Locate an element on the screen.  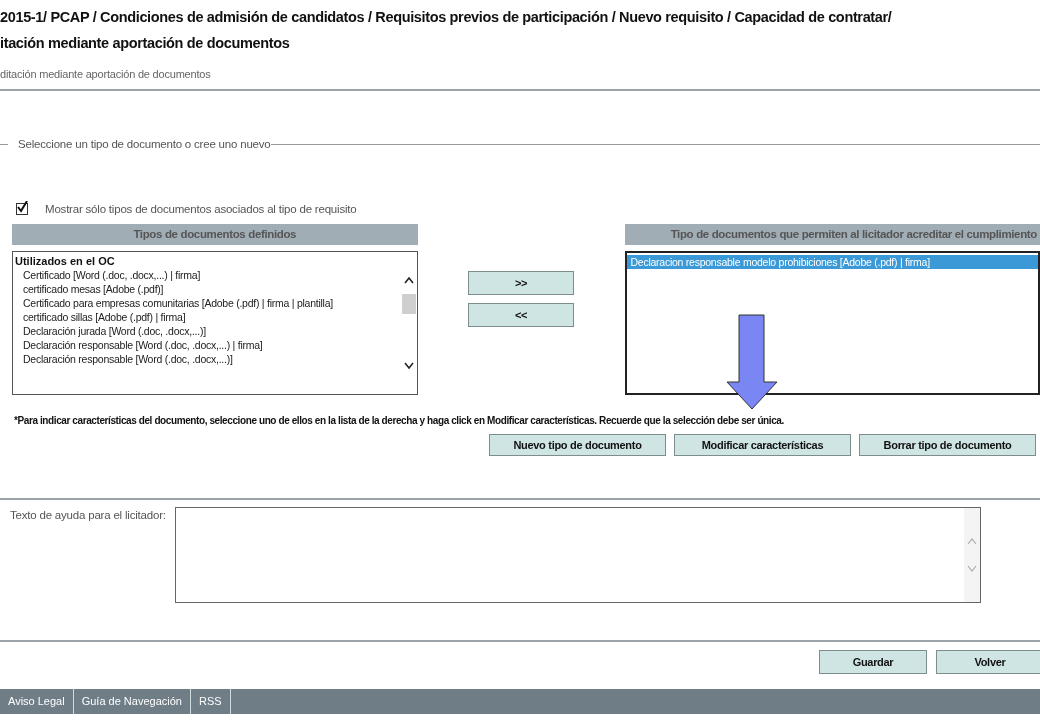
list-option: Declaración responsable [Word (.doc, .docx,...) | firma] is located at coordinates (207, 345).